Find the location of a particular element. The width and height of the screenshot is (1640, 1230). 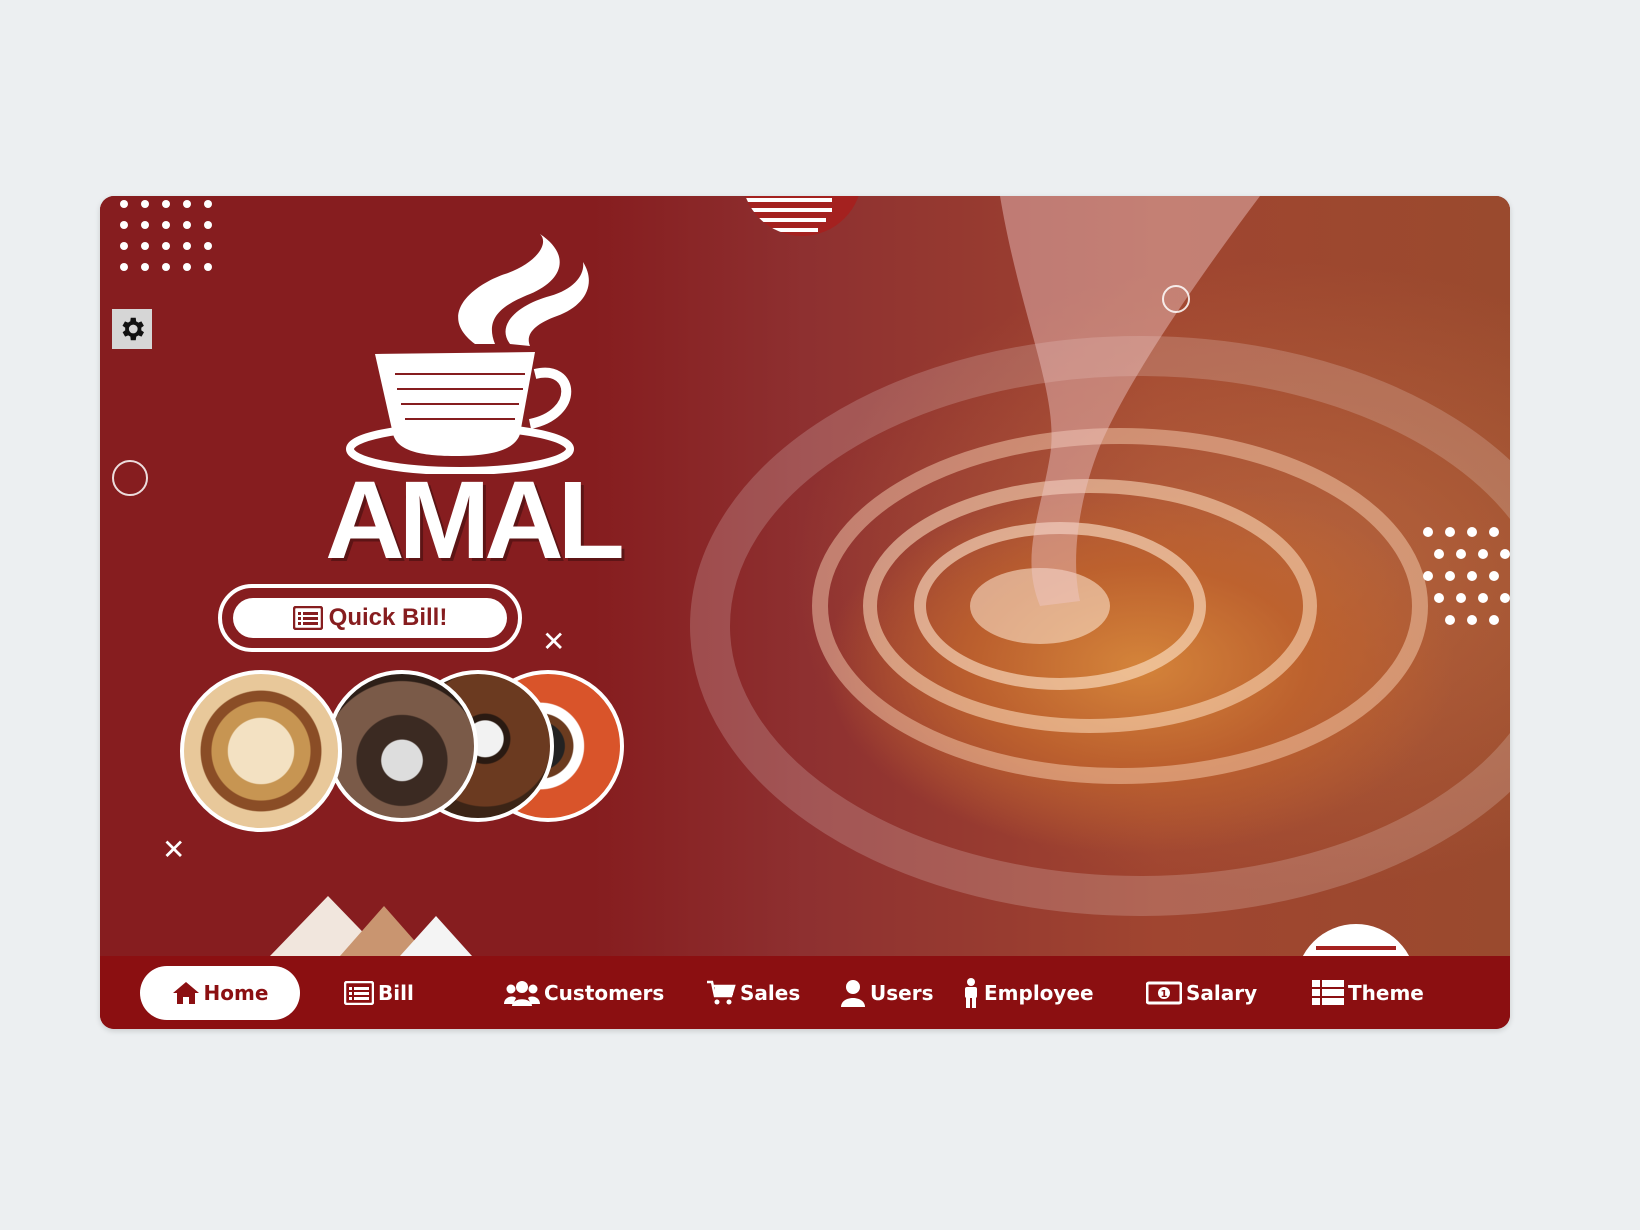

gear-icon is located at coordinates (133, 329).